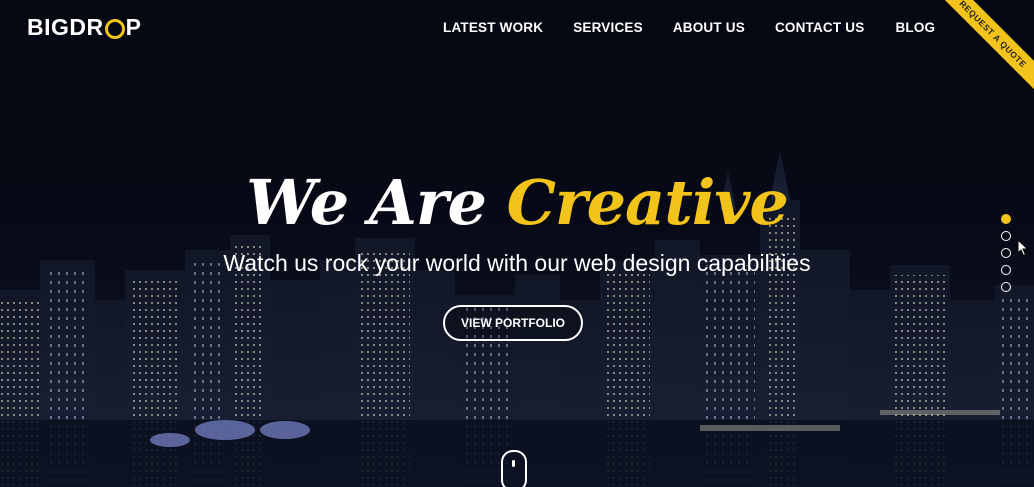 The image size is (1034, 487). I want to click on logo-text-end: P, so click(133, 27).